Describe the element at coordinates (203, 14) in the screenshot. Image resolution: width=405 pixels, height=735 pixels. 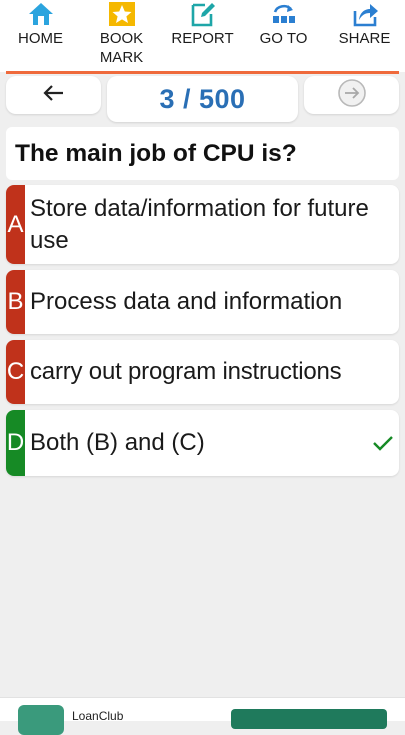
I see `edit-report-icon` at that location.